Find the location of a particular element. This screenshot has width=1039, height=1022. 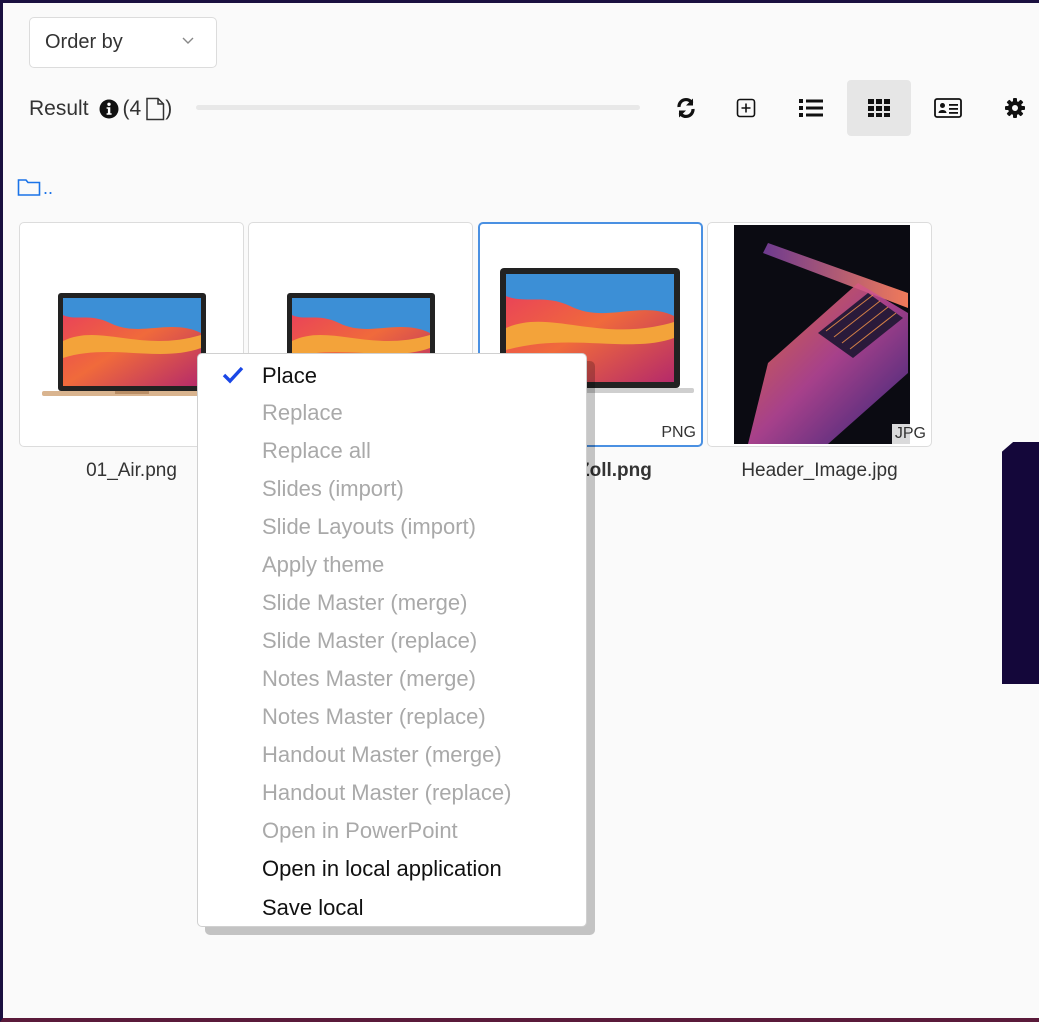

list-view-icon is located at coordinates (811, 108).